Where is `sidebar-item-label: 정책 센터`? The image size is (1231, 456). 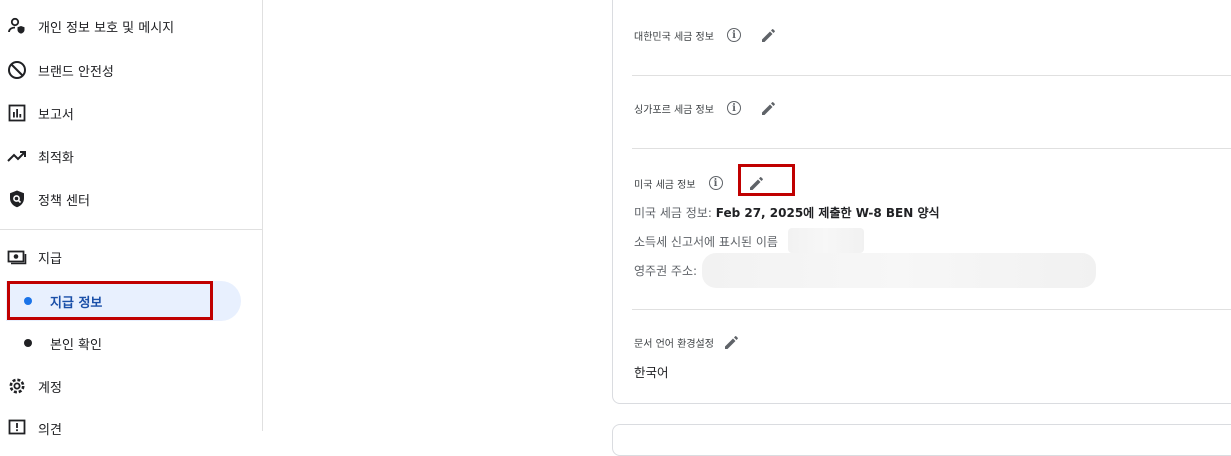
sidebar-item-label: 정책 센터 is located at coordinates (64, 201).